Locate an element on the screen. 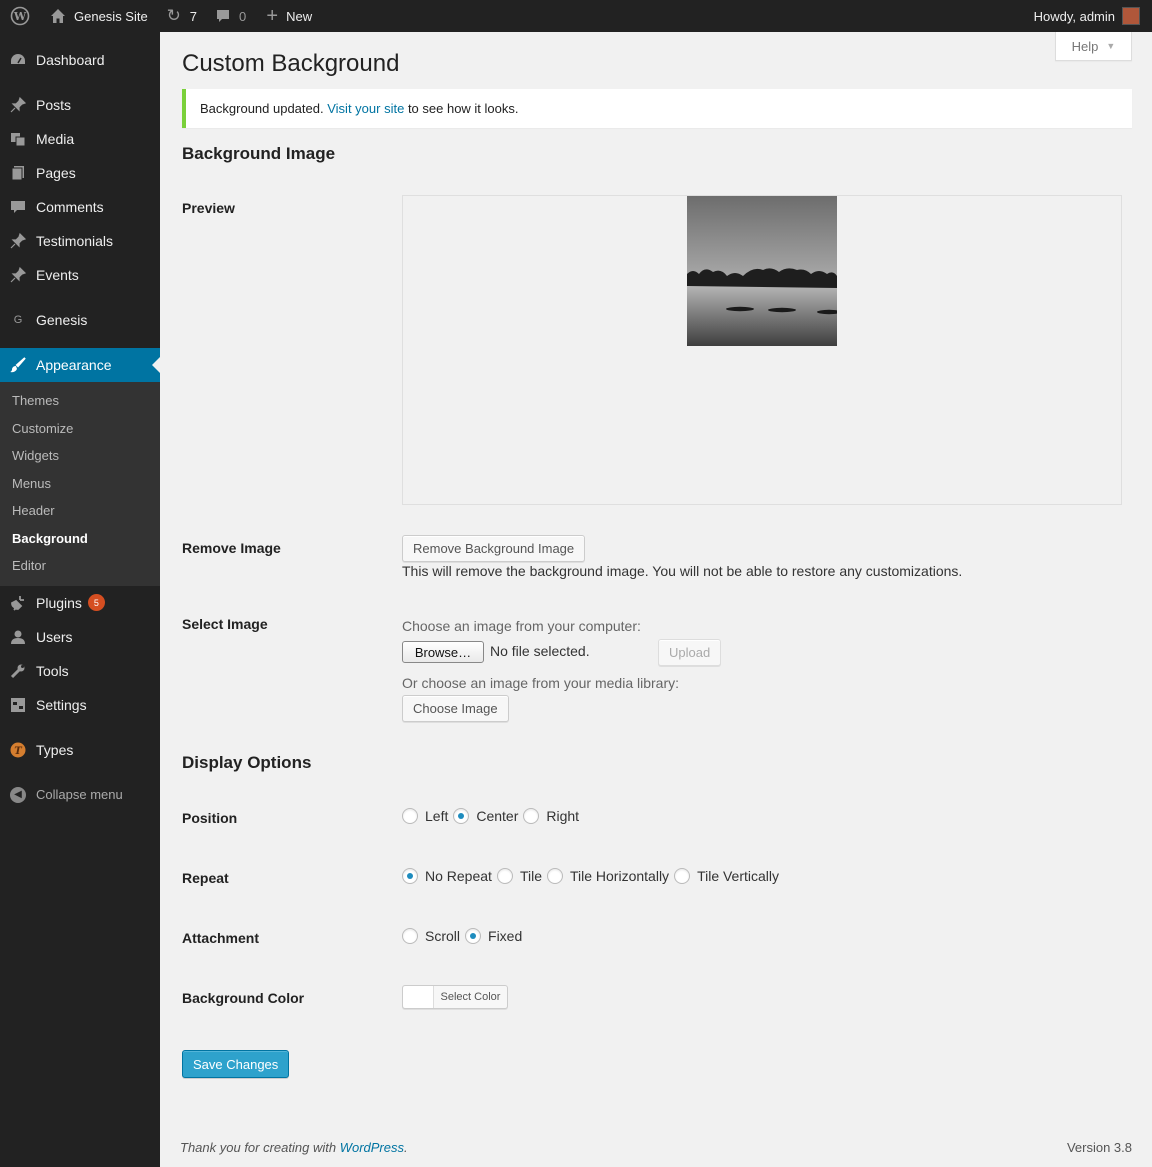 This screenshot has width=1152, height=1167. menu-posts: Posts is located at coordinates (80, 105).